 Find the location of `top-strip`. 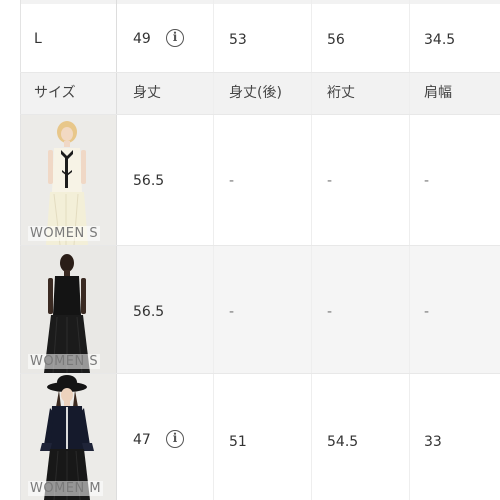

top-strip is located at coordinates (260, 2).